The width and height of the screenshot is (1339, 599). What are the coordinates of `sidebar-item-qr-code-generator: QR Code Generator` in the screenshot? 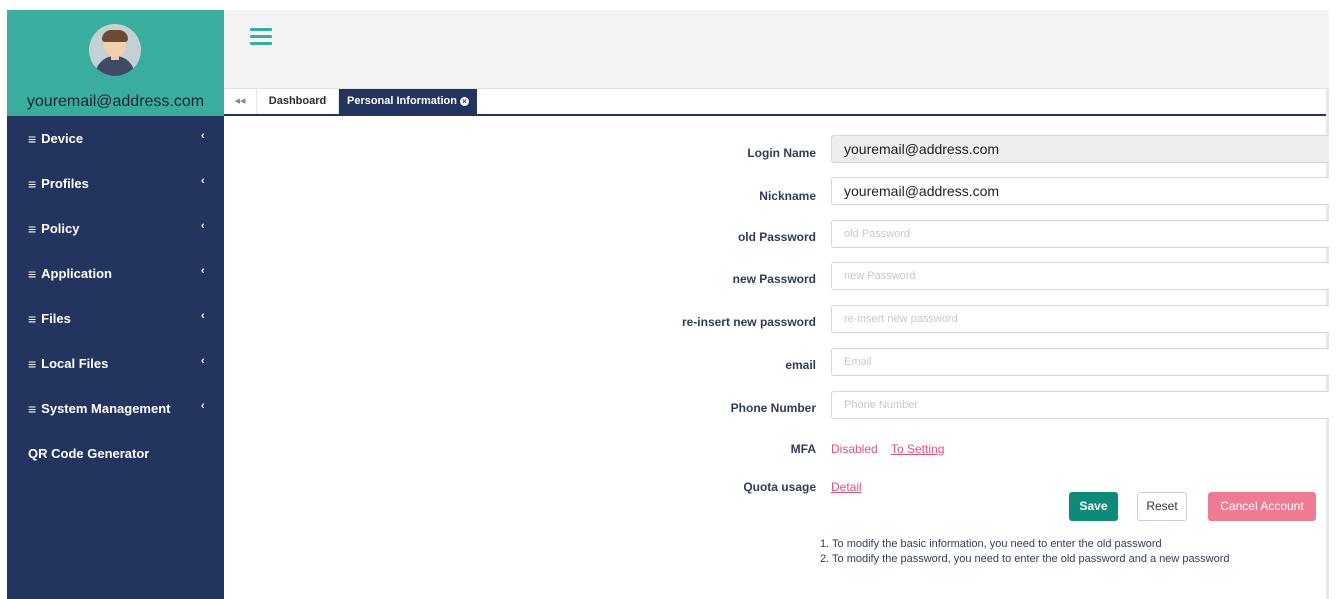 It's located at (115, 453).